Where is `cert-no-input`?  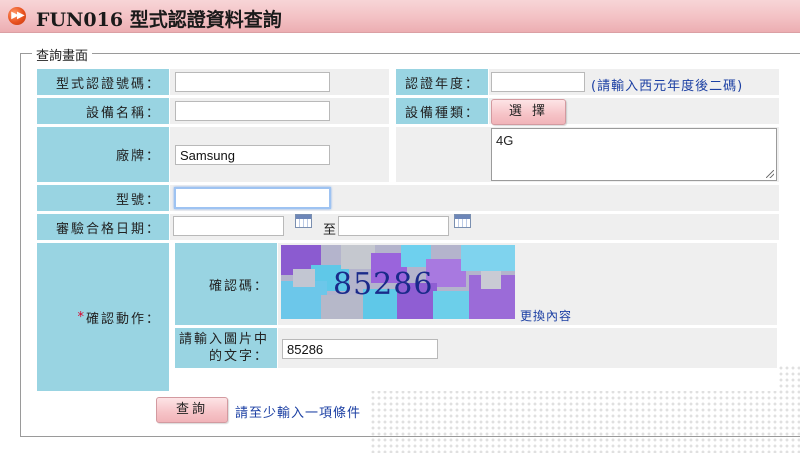
cert-no-input is located at coordinates (252, 82).